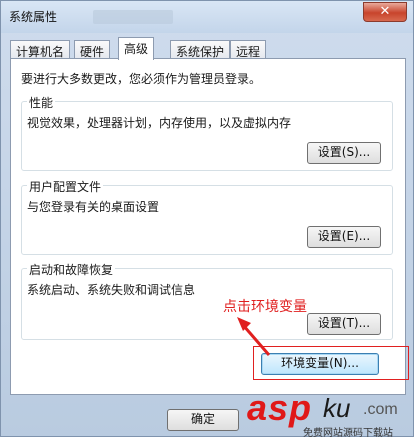 The width and height of the screenshot is (414, 437). What do you see at coordinates (385, 12) in the screenshot?
I see `close-button: ✕` at bounding box center [385, 12].